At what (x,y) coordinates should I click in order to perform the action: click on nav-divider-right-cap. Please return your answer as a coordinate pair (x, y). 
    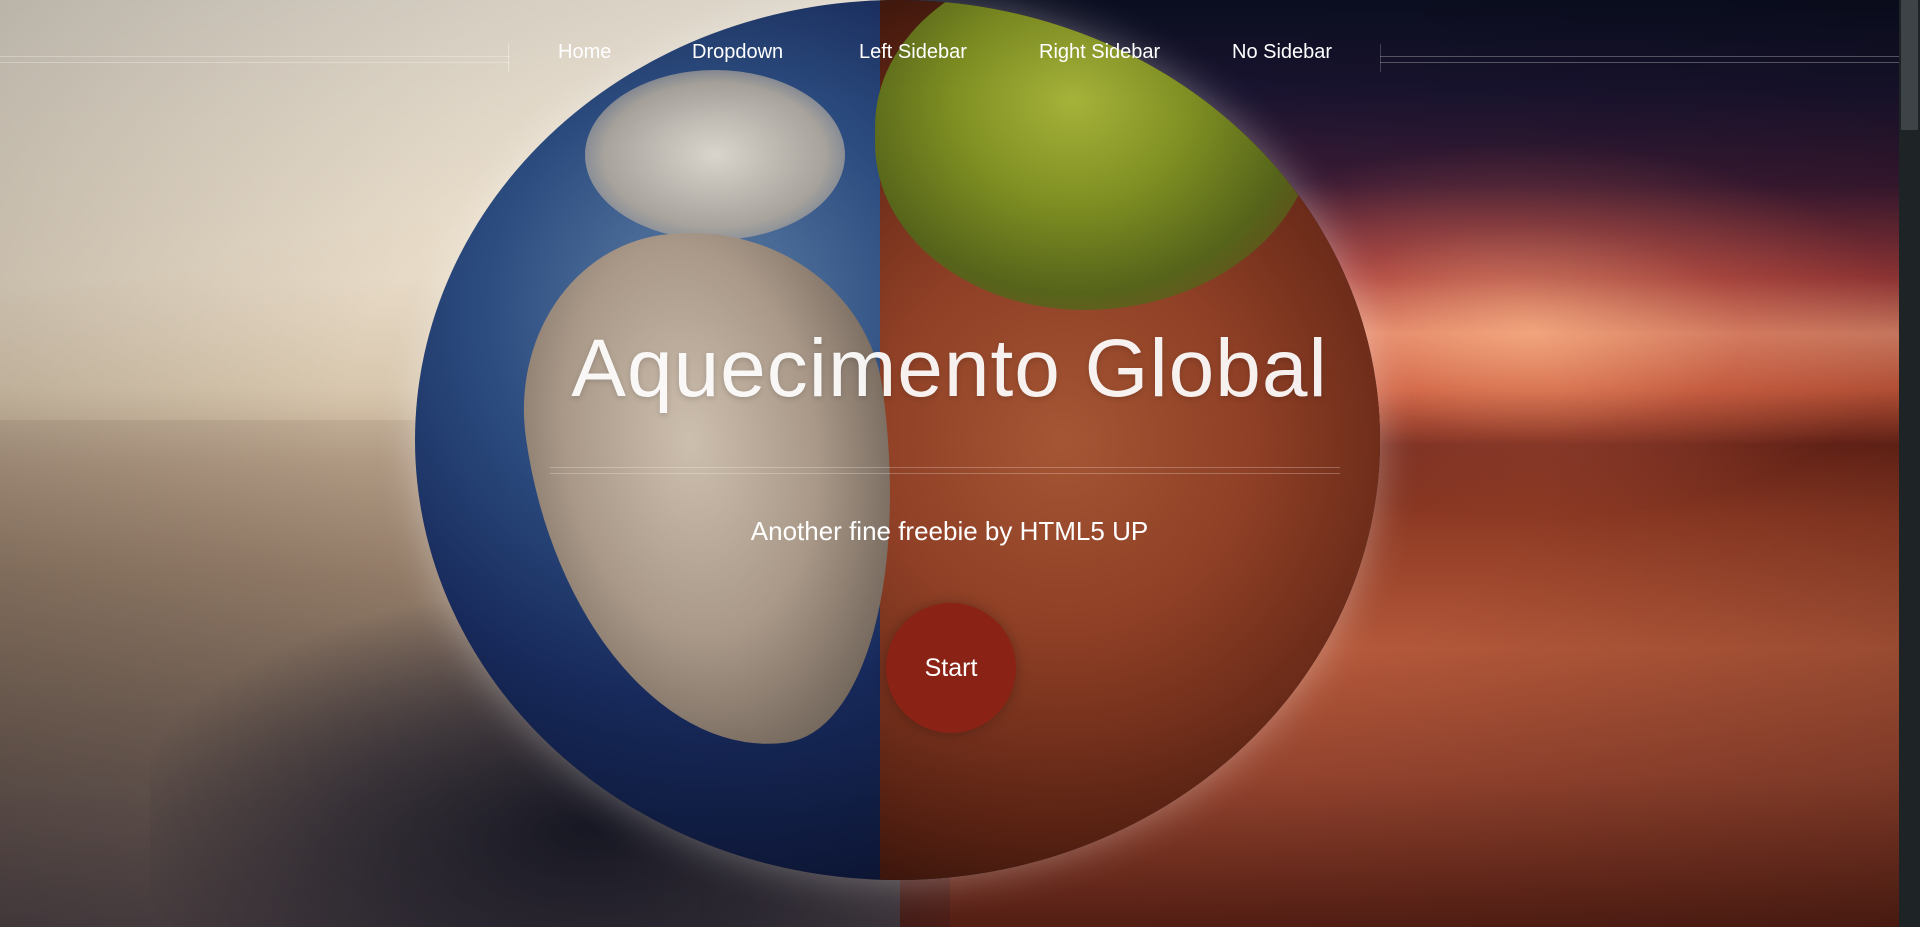
    Looking at the image, I should click on (1380, 58).